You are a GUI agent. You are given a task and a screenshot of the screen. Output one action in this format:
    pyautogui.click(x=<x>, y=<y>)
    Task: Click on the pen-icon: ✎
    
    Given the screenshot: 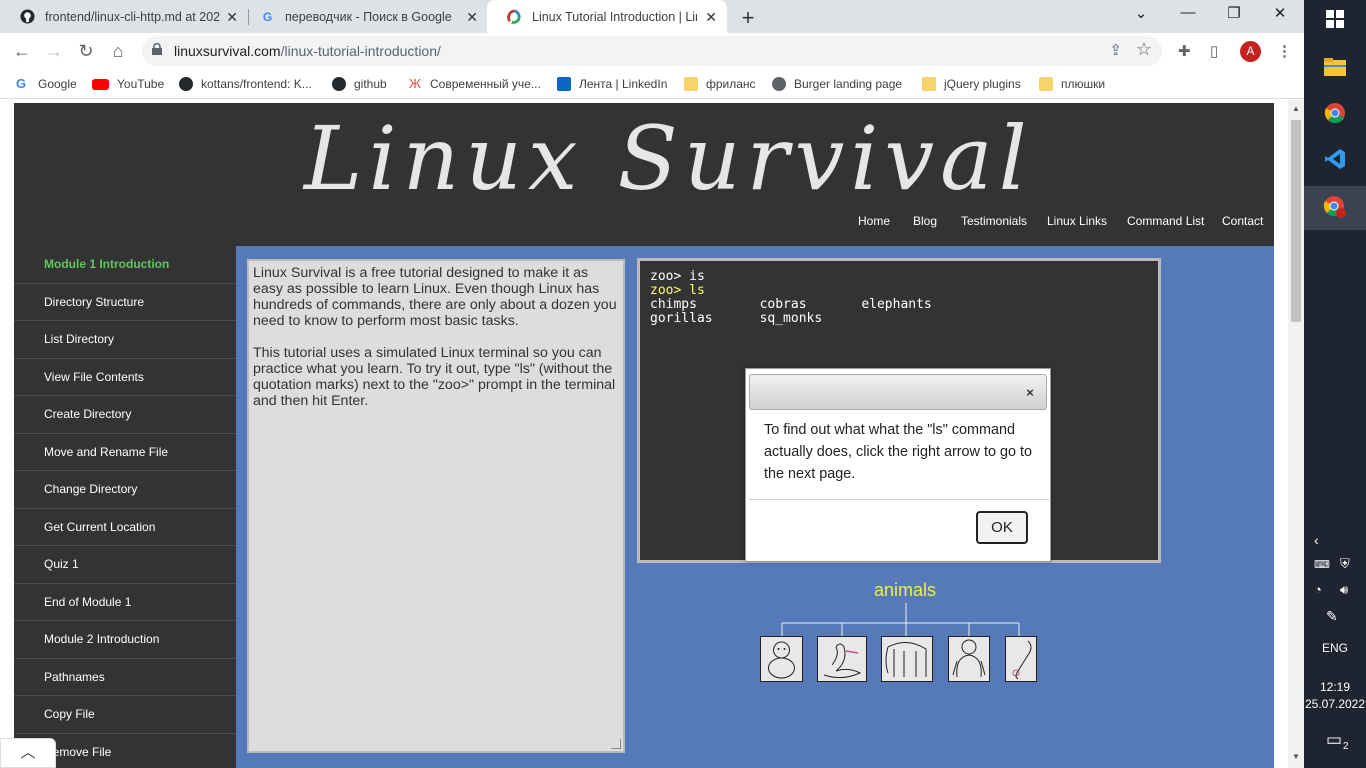 What is the action you would take?
    pyautogui.click(x=1332, y=616)
    